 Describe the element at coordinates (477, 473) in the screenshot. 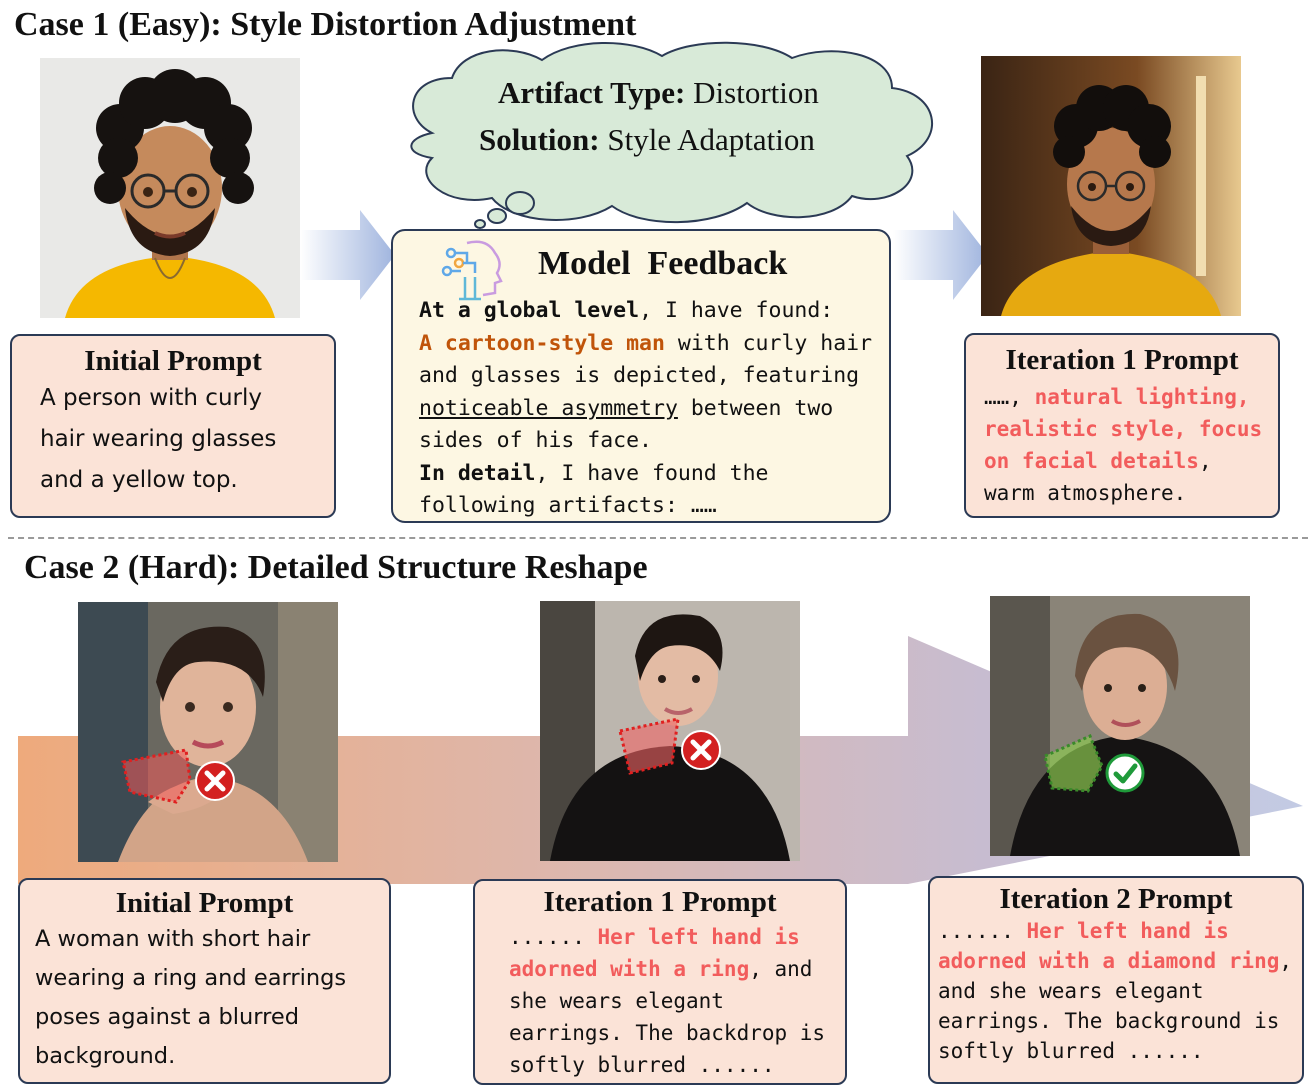

I see `in-detail-label: In detail` at that location.